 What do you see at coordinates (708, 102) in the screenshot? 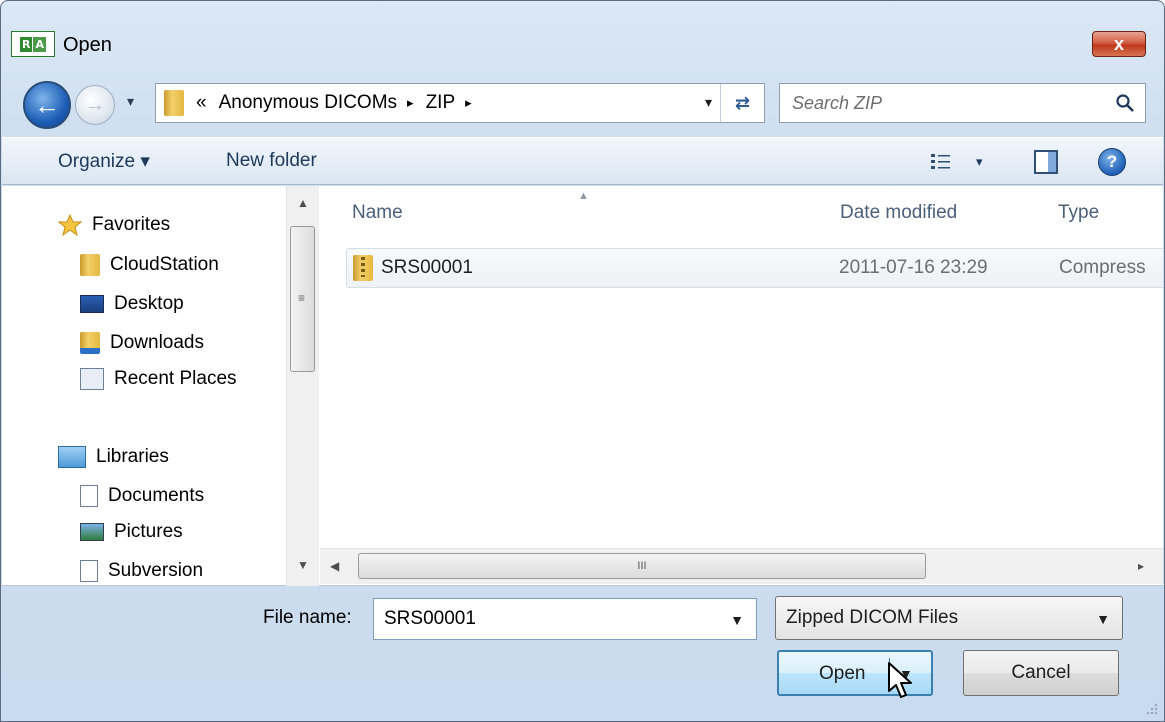
I see `address-dropdown-icon: ▾` at bounding box center [708, 102].